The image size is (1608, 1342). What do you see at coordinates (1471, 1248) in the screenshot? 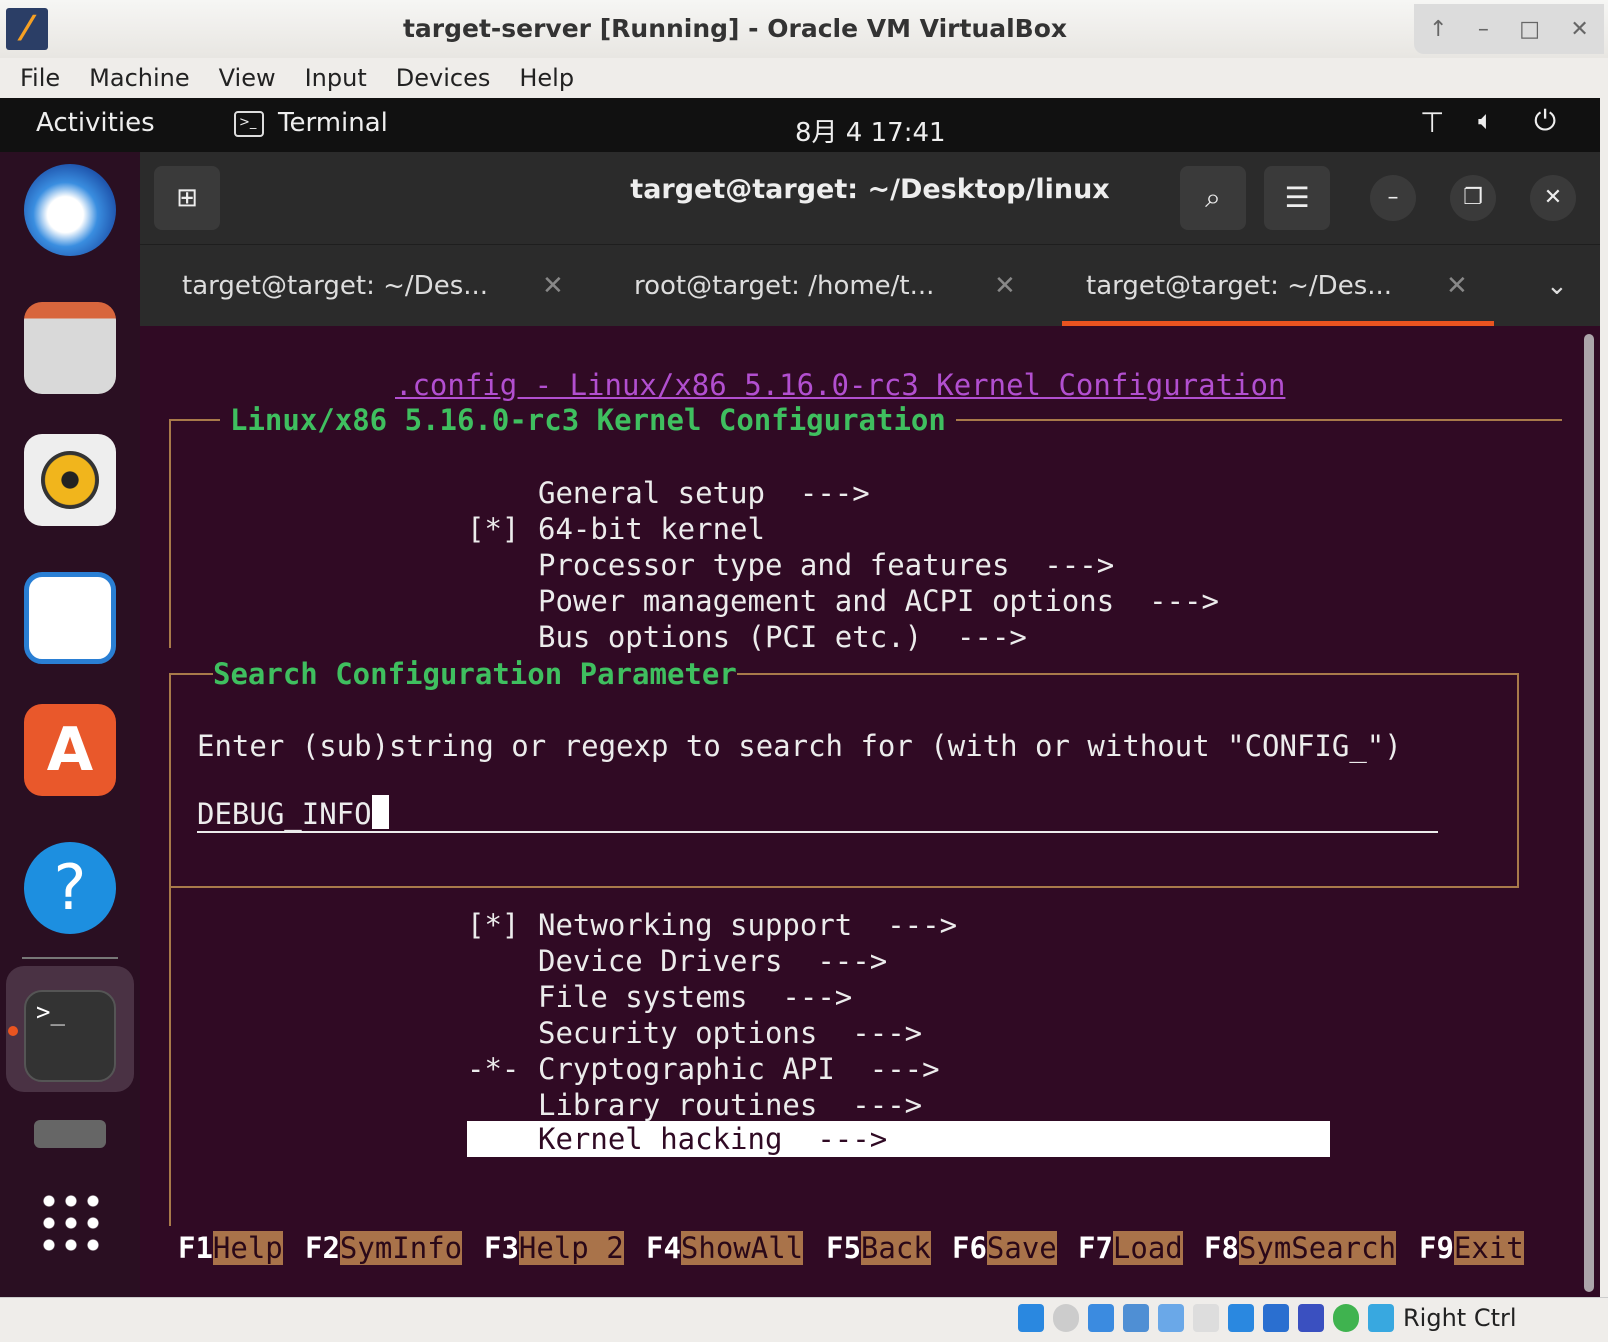
I see `fkey-exit: F9Exit` at bounding box center [1471, 1248].